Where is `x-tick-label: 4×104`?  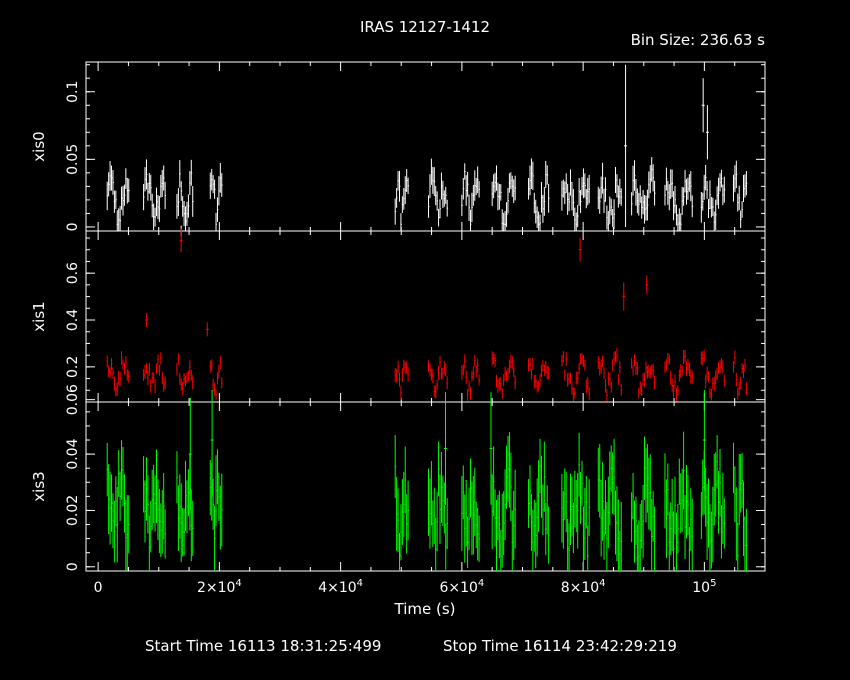 x-tick-label: 4×104 is located at coordinates (340, 587).